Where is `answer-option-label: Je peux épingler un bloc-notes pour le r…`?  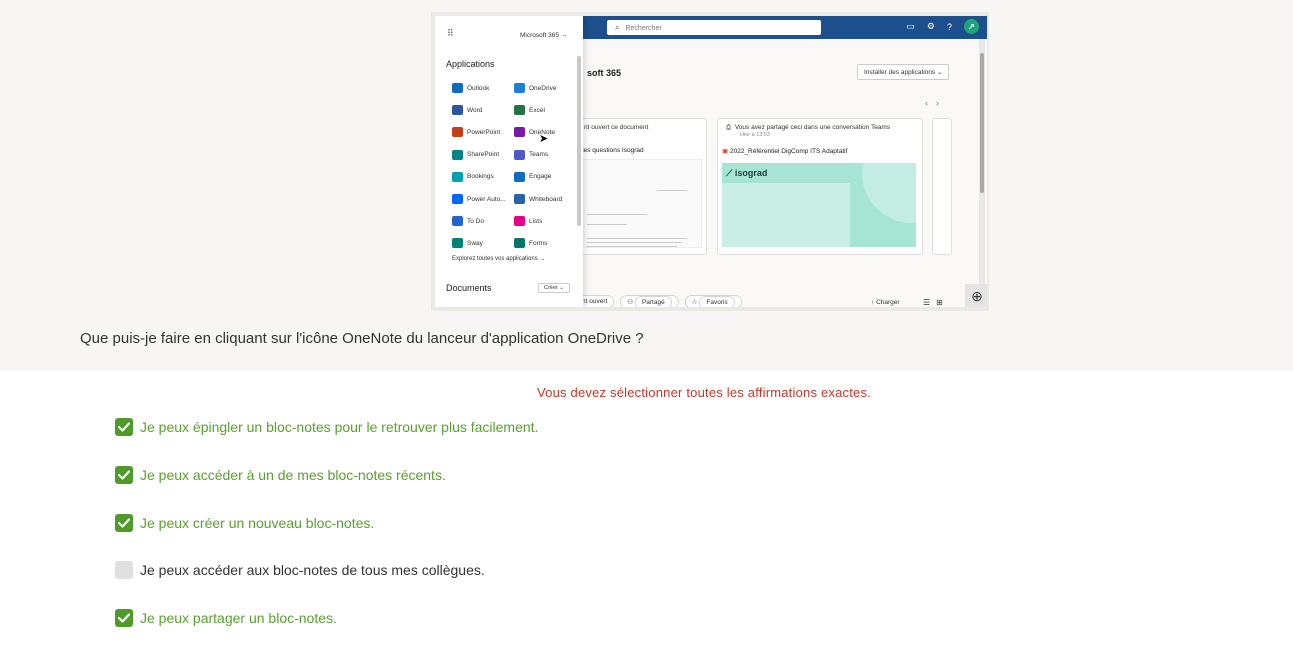
answer-option-label: Je peux épingler un bloc-notes pour le r… is located at coordinates (339, 427).